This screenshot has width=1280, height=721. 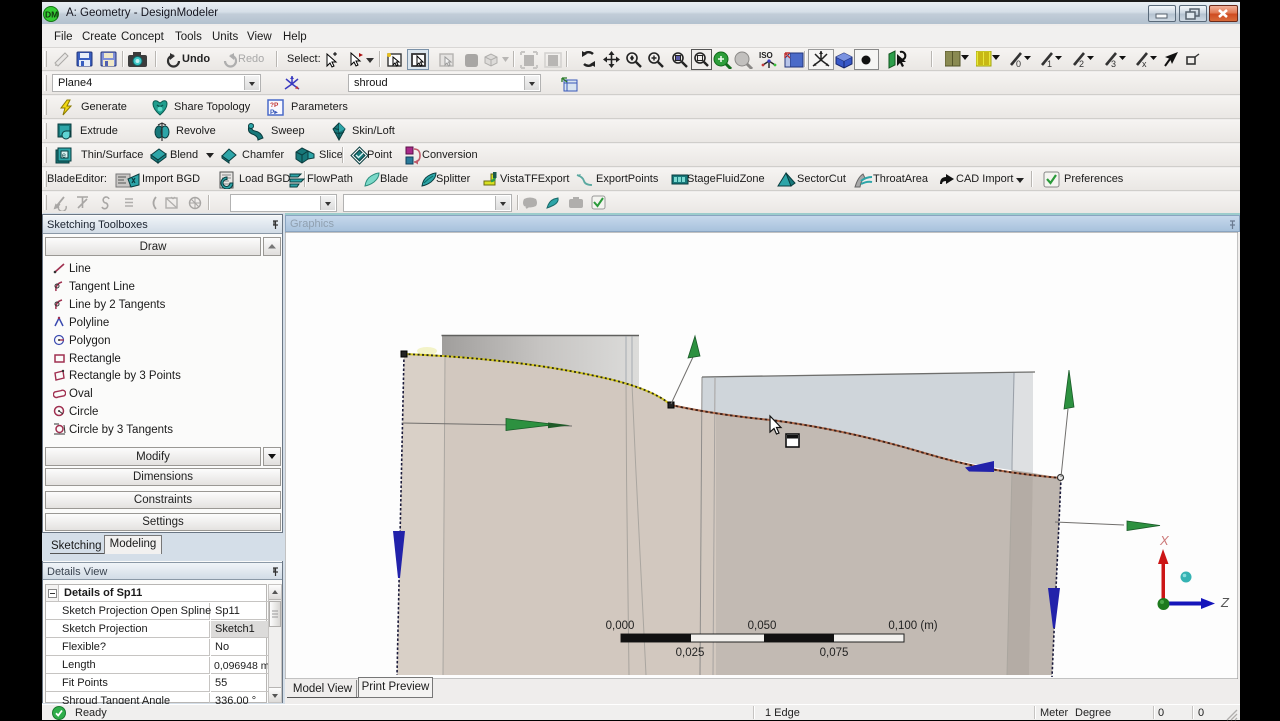 What do you see at coordinates (274, 105) in the screenshot?
I see `svg-text: ?P` at bounding box center [274, 105].